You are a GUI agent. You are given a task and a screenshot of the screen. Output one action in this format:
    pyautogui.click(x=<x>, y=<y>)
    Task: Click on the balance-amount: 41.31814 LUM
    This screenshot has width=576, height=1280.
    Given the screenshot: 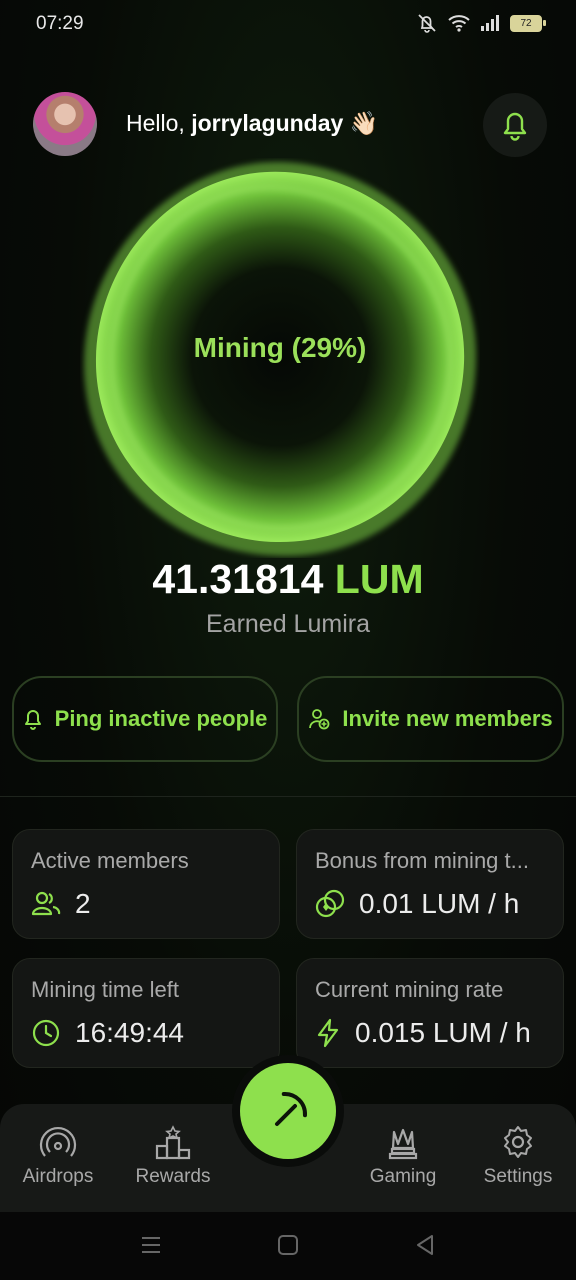 What is the action you would take?
    pyautogui.click(x=288, y=579)
    